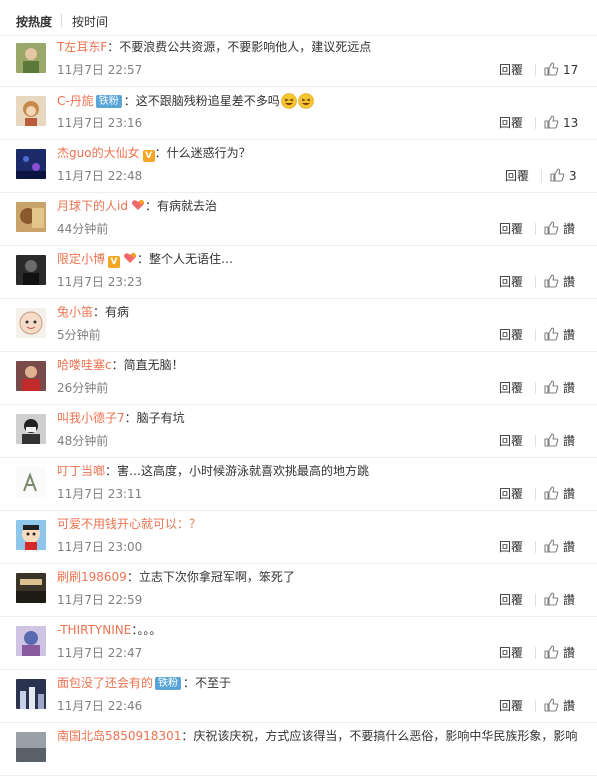  I want to click on comment-time: 11月7日 22:46, so click(100, 706).